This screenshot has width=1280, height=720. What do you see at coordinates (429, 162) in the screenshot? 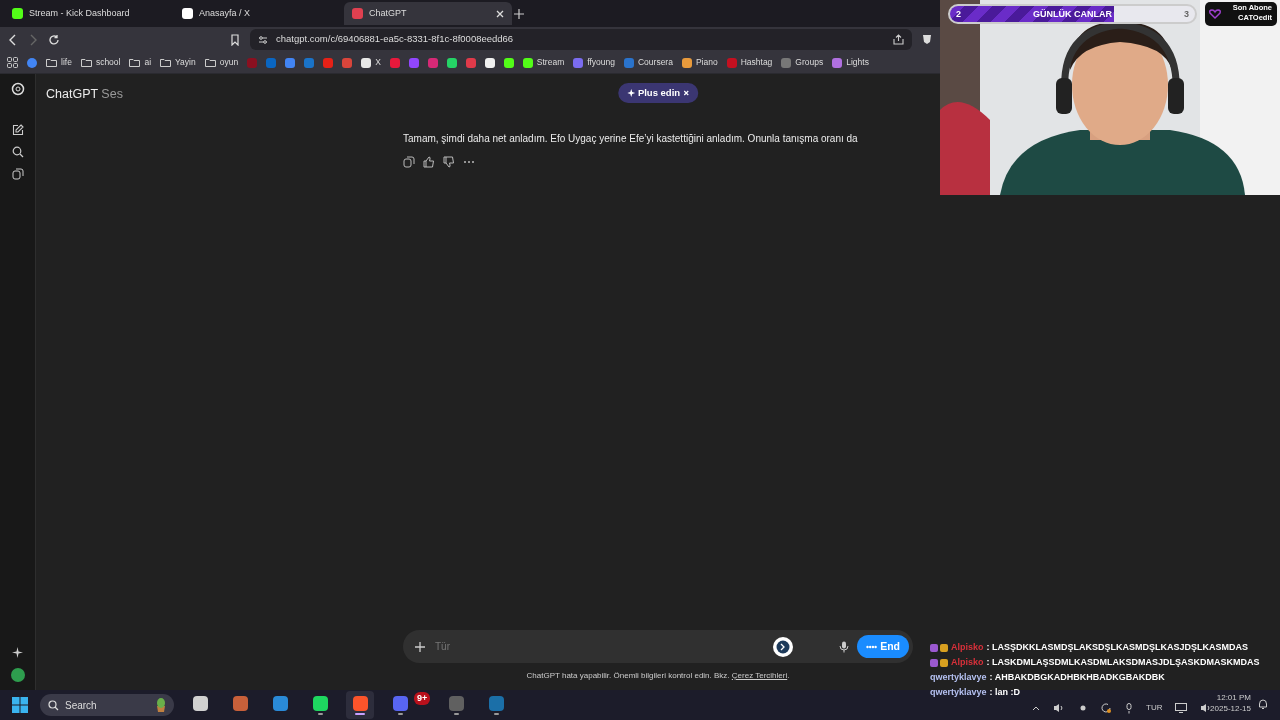
I see `thumbs-up-icon` at bounding box center [429, 162].